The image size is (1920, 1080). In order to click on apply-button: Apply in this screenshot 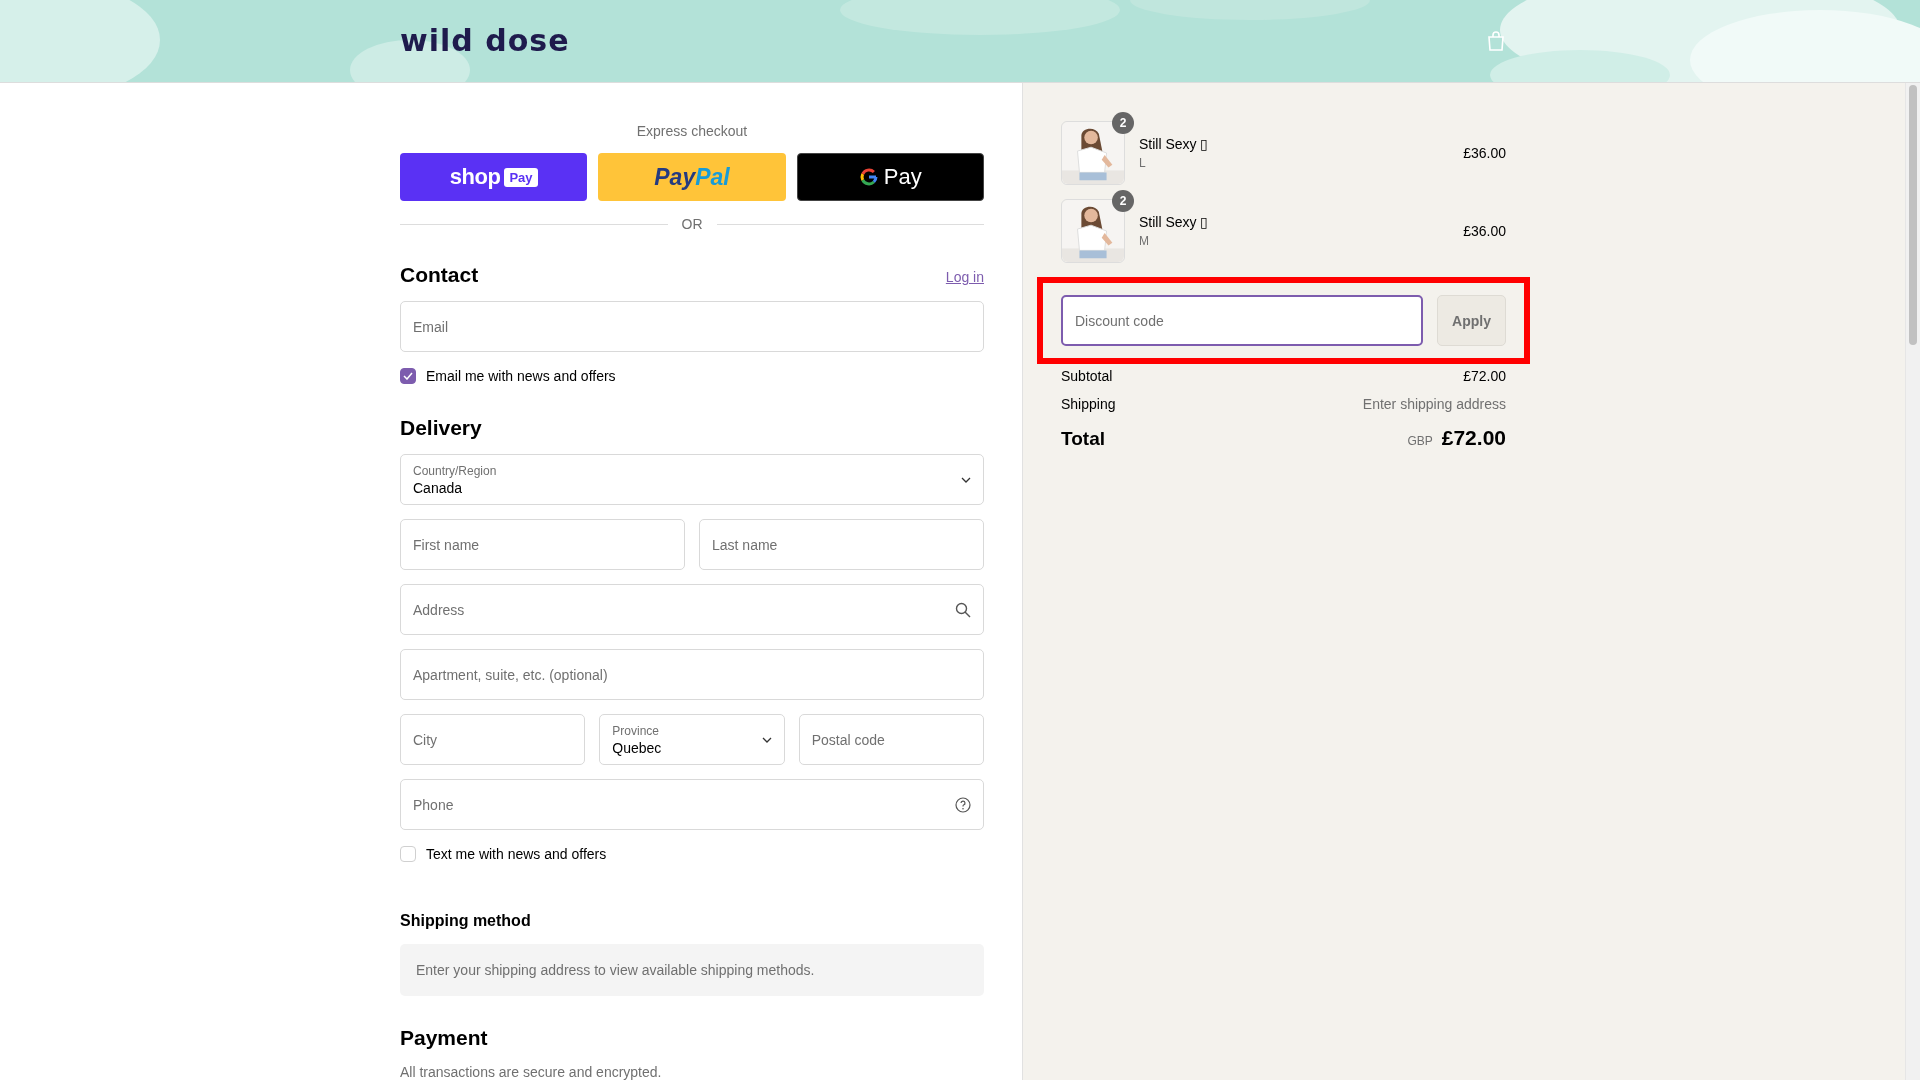, I will do `click(1471, 320)`.